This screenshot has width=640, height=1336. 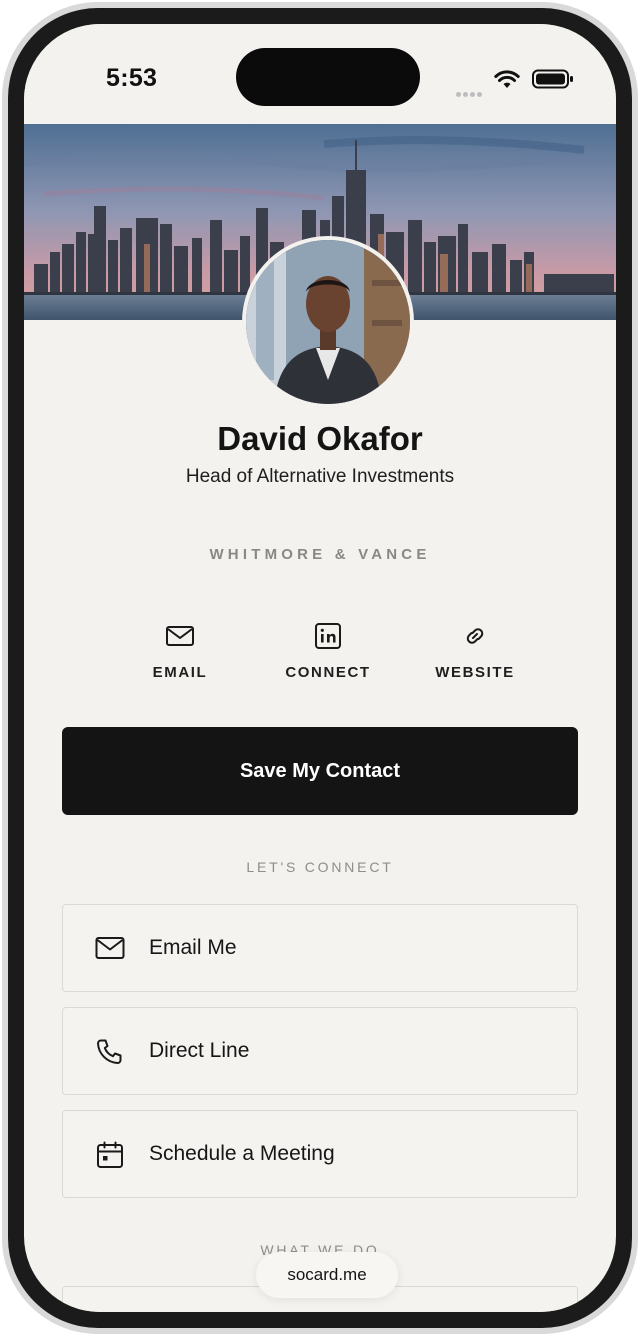 I want to click on status-time: 5:53, so click(x=132, y=78).